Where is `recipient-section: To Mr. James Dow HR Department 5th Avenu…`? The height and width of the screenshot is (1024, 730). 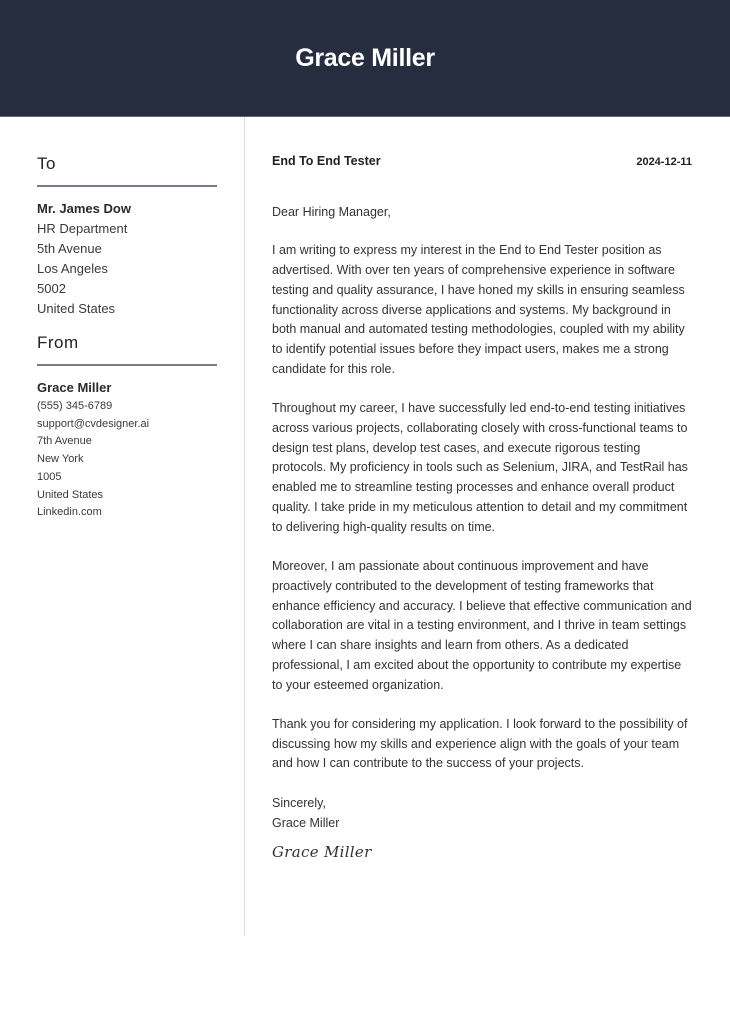
recipient-section: To Mr. James Dow HR Department 5th Avenu… is located at coordinates (127, 236).